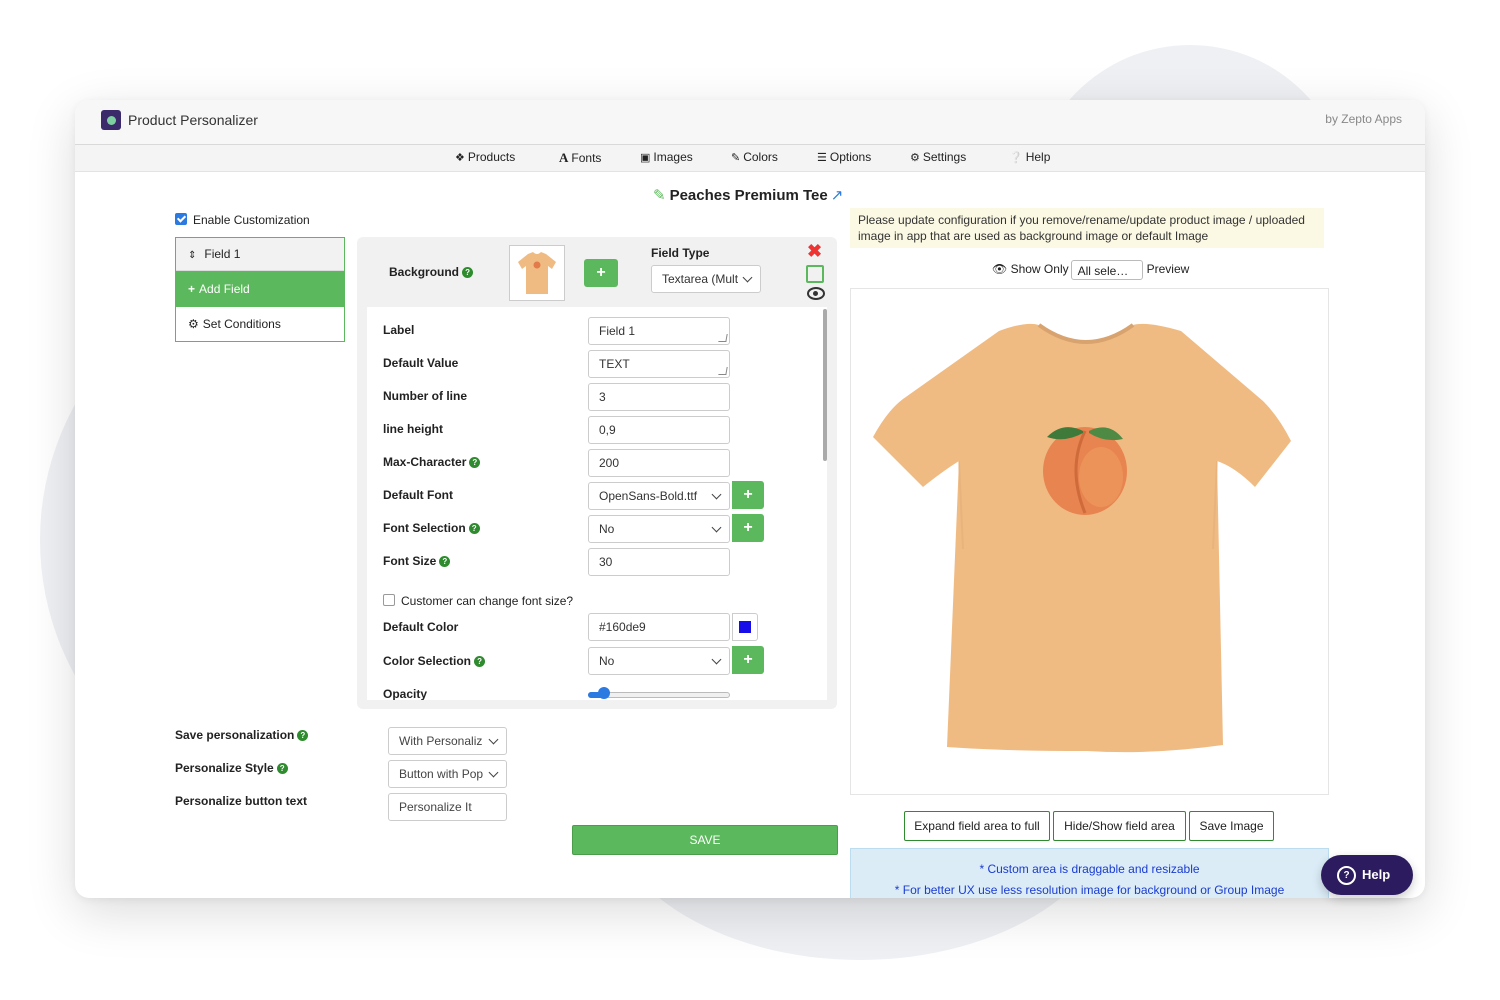 This screenshot has height=1000, width=1500. I want to click on default-font-label: Default Font, so click(418, 495).